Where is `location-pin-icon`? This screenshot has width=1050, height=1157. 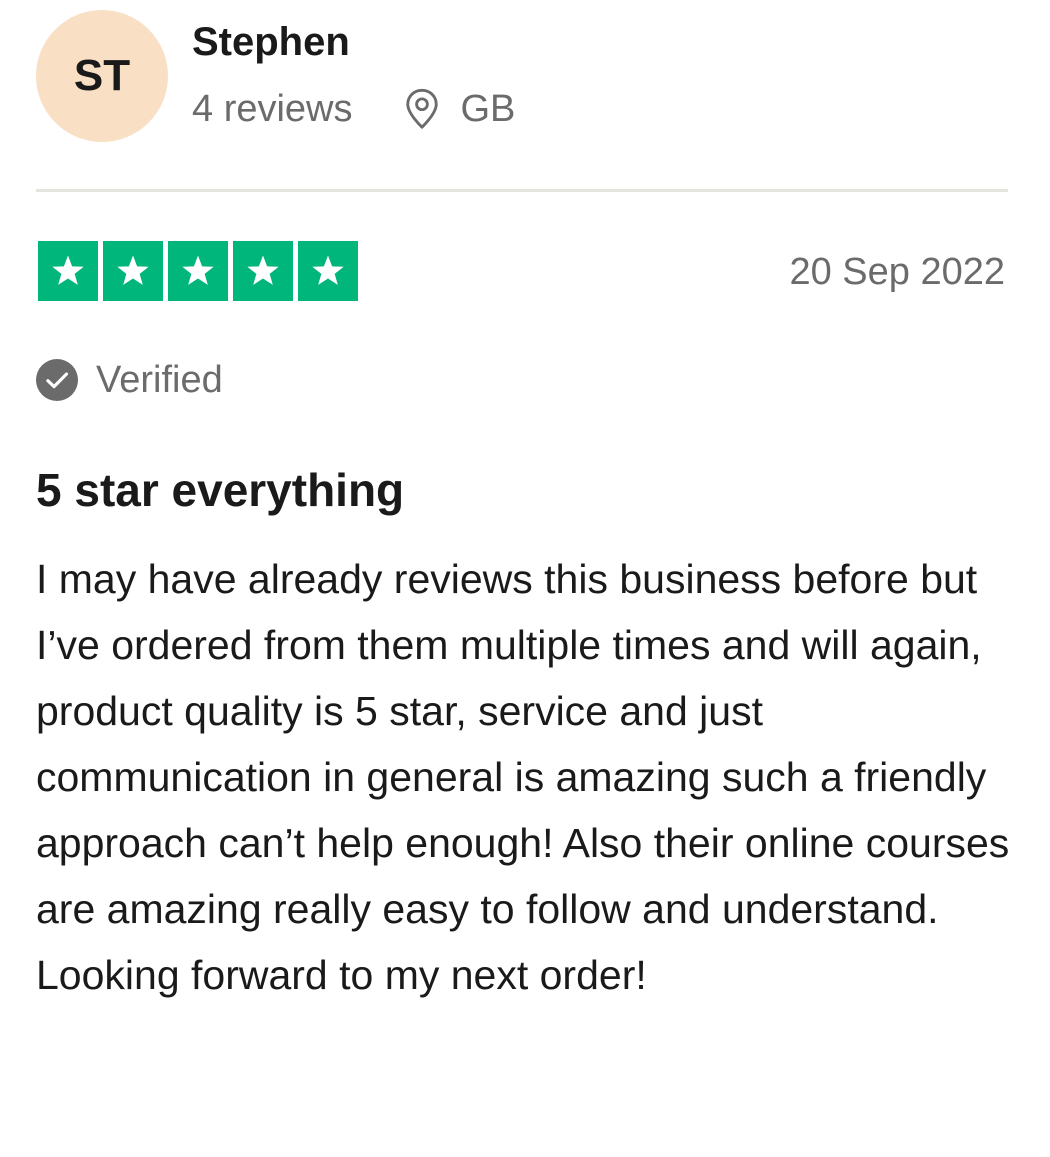 location-pin-icon is located at coordinates (421, 108).